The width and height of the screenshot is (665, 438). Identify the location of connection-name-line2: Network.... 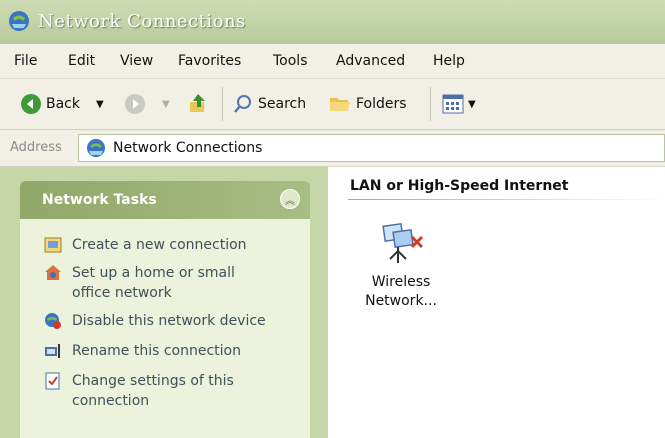
(401, 301).